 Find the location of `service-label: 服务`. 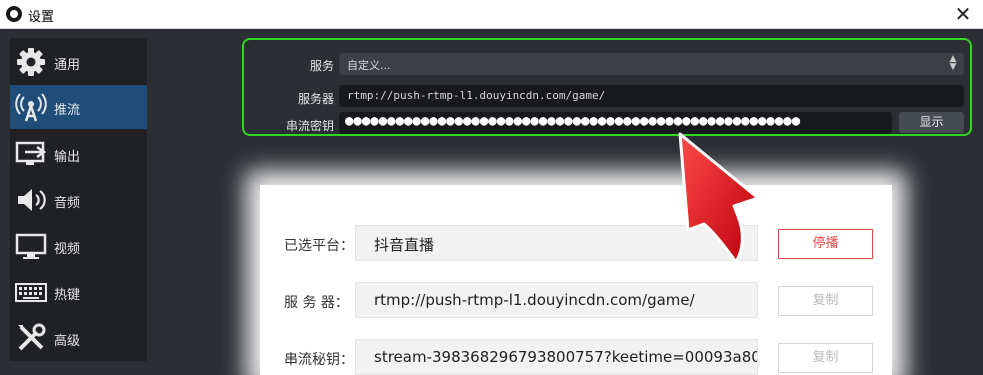

service-label: 服务 is located at coordinates (321, 66).